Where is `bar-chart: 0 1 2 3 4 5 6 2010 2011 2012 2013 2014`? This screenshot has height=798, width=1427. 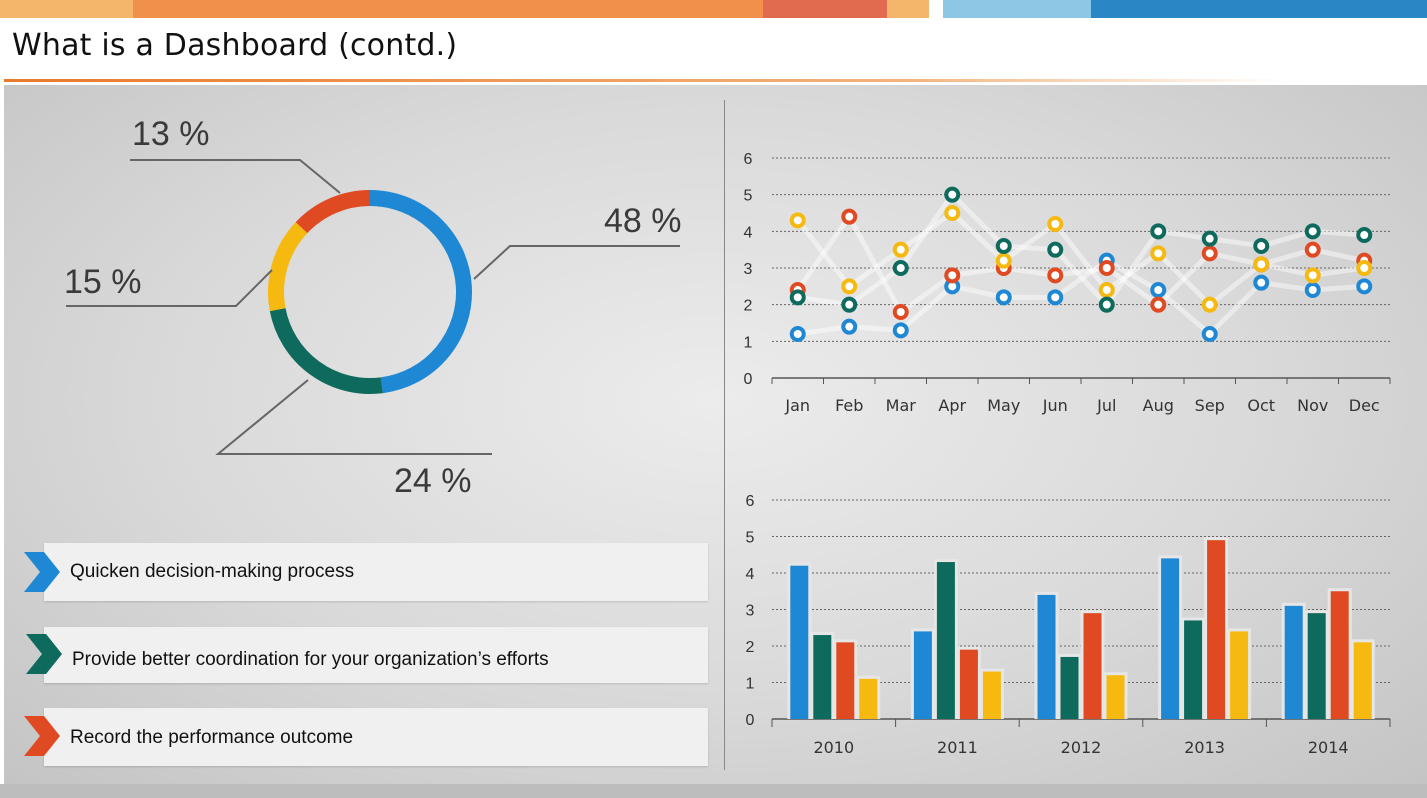
bar-chart: 0 1 2 3 4 5 6 2010 2011 2012 2013 2014 is located at coordinates (1068, 625).